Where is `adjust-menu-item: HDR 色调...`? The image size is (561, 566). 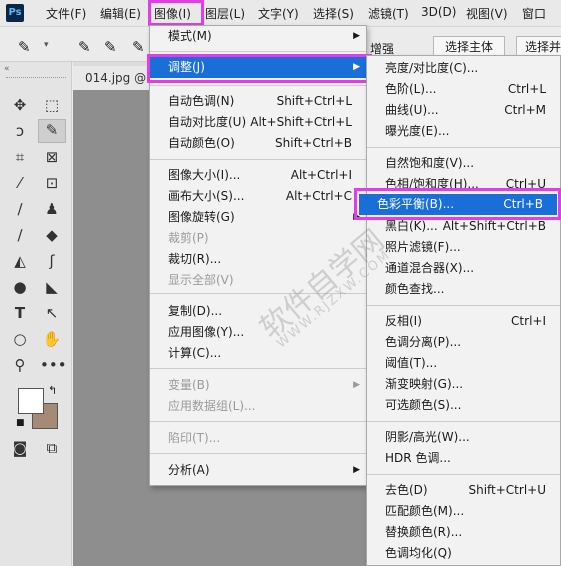
adjust-menu-item: HDR 色调... is located at coordinates (463, 458).